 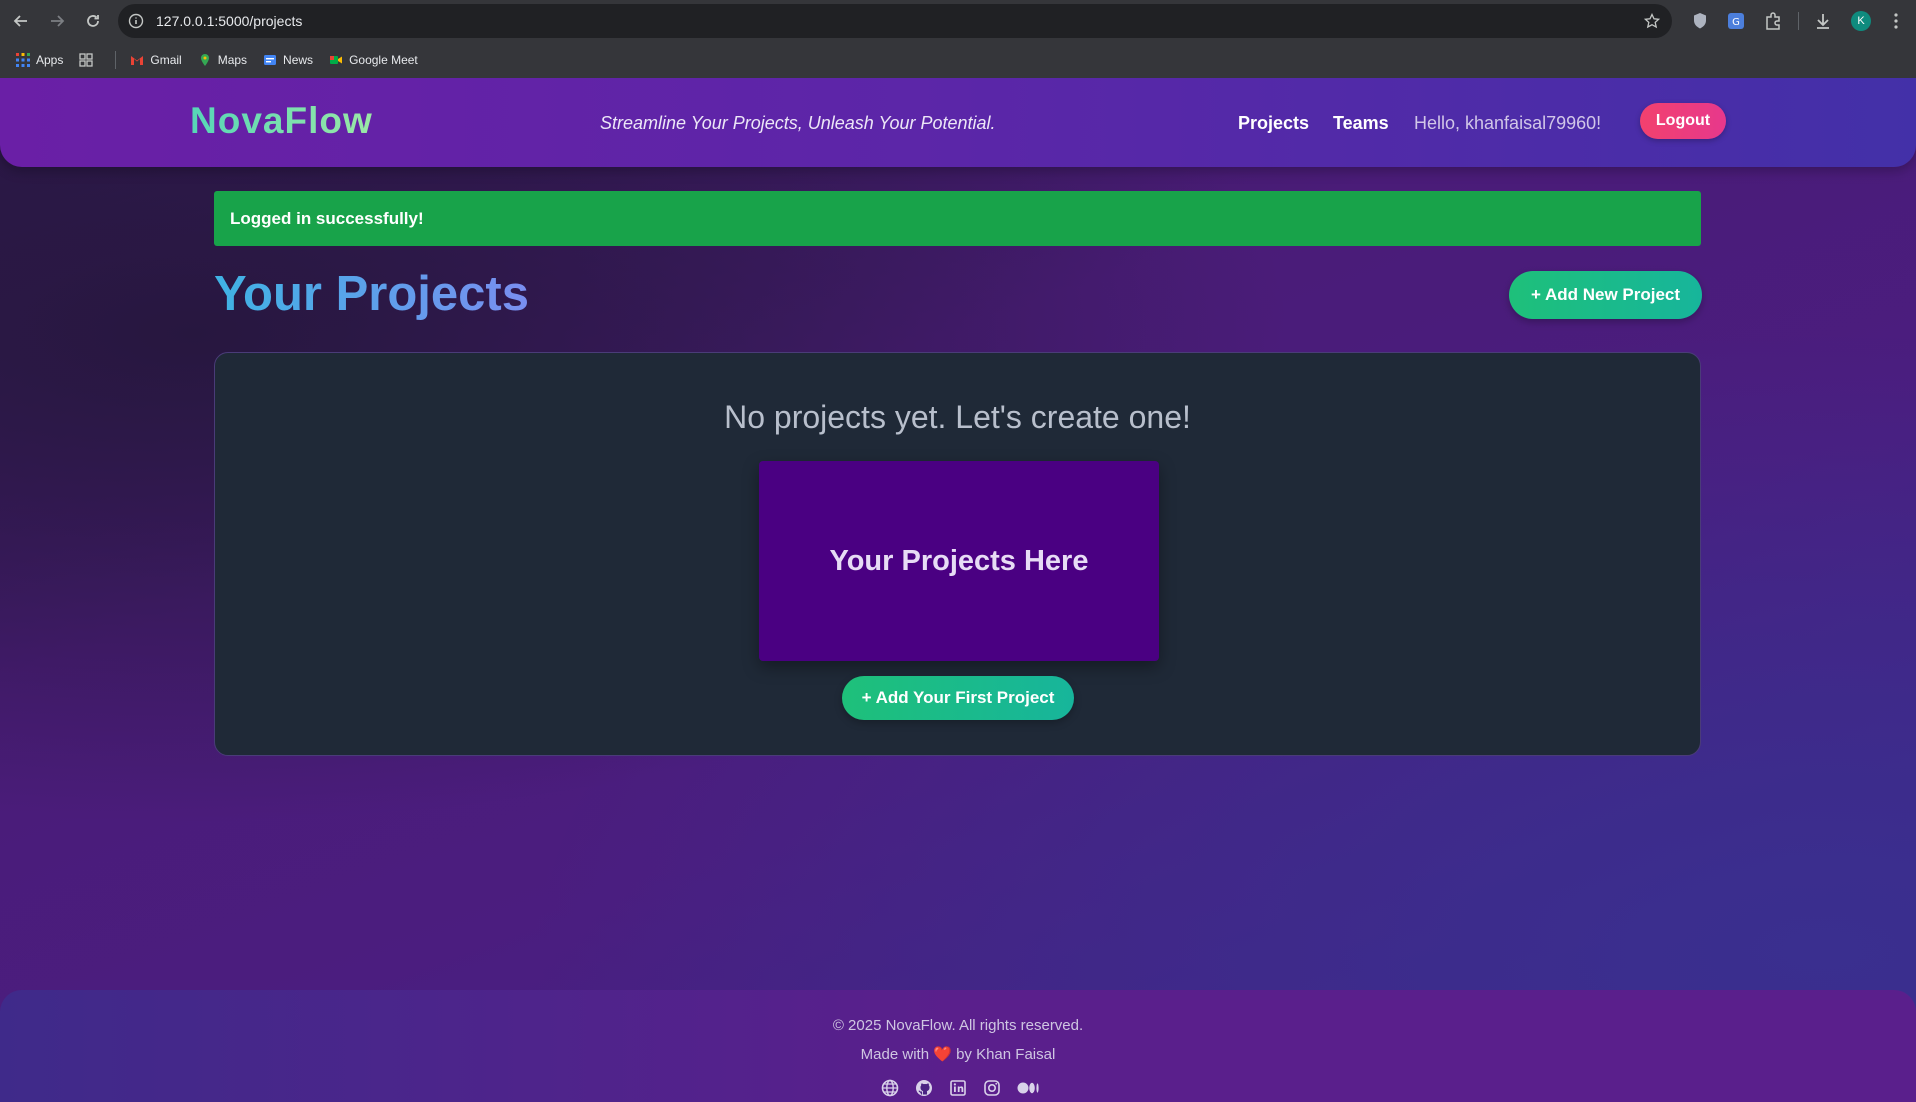 What do you see at coordinates (116, 60) in the screenshot?
I see `bookmarks-divider` at bounding box center [116, 60].